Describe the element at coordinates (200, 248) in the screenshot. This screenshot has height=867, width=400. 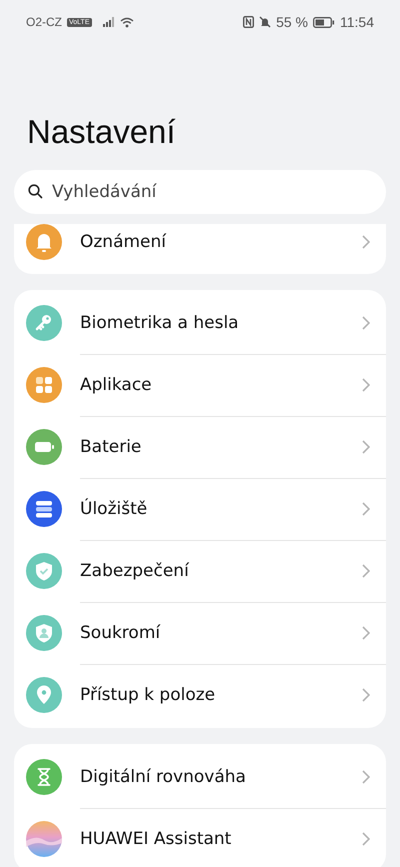
I see `settings-item: Oznámení` at that location.